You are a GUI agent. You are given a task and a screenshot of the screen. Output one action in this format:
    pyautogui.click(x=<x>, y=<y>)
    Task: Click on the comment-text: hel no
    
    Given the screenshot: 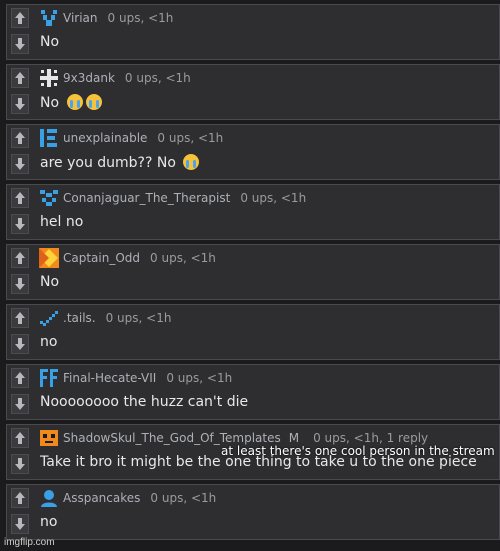 What is the action you would take?
    pyautogui.click(x=62, y=222)
    